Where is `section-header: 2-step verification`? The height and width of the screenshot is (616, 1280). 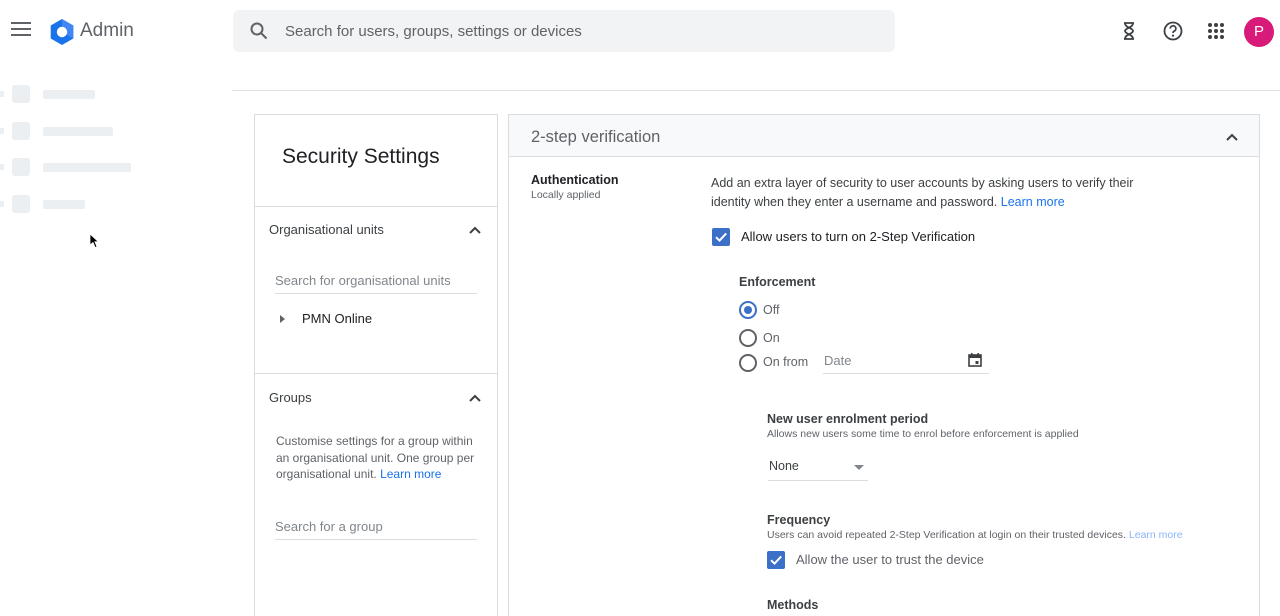 section-header: 2-step verification is located at coordinates (884, 136).